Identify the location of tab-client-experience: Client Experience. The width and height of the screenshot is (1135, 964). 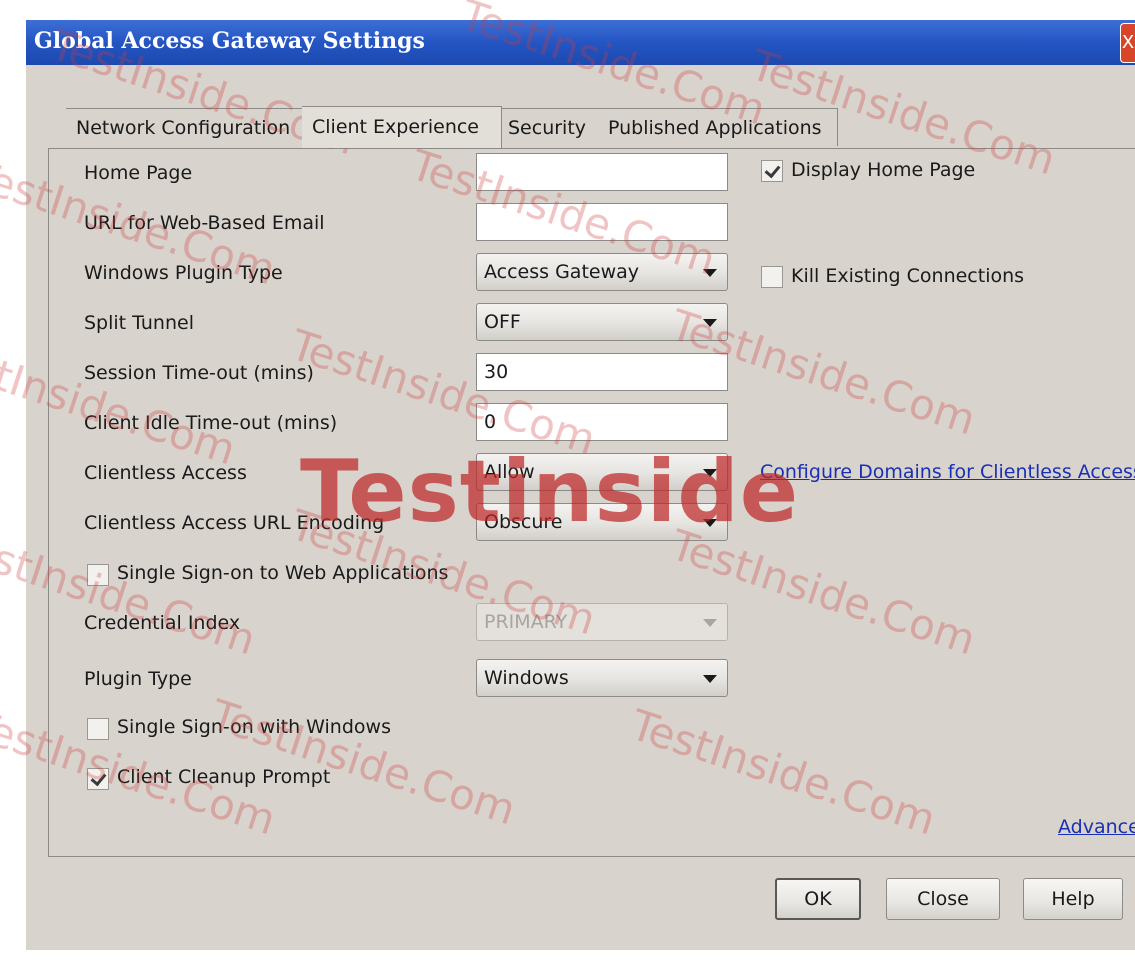
(402, 127).